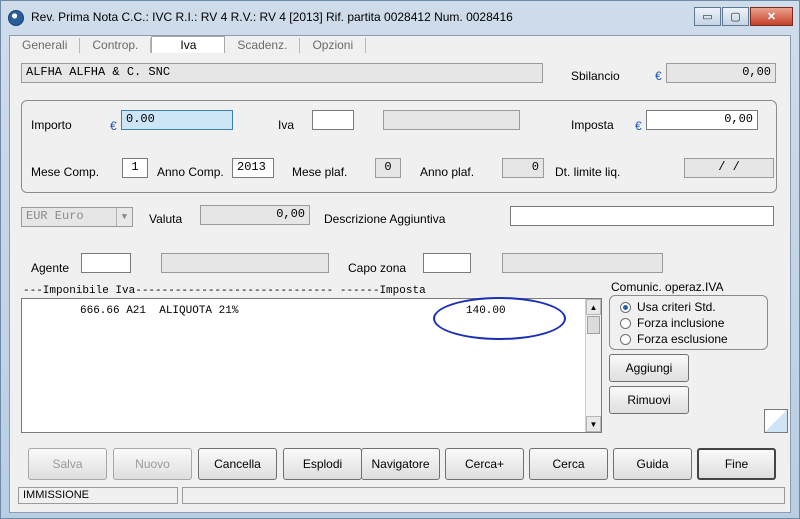 This screenshot has height=519, width=800. What do you see at coordinates (237, 464) in the screenshot?
I see `cancella-button: Cancella` at bounding box center [237, 464].